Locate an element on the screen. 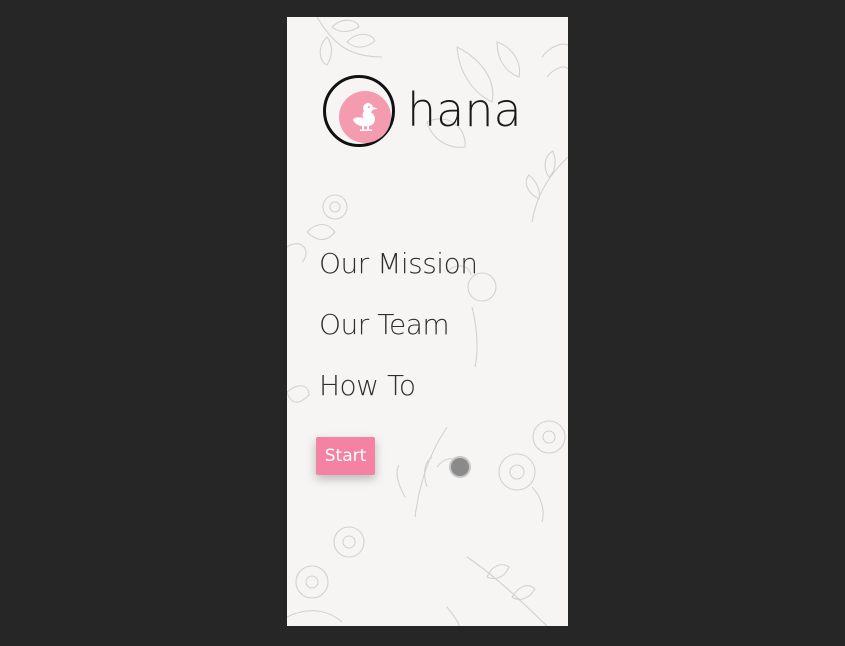  logo-wordmark: hana is located at coordinates (464, 110).